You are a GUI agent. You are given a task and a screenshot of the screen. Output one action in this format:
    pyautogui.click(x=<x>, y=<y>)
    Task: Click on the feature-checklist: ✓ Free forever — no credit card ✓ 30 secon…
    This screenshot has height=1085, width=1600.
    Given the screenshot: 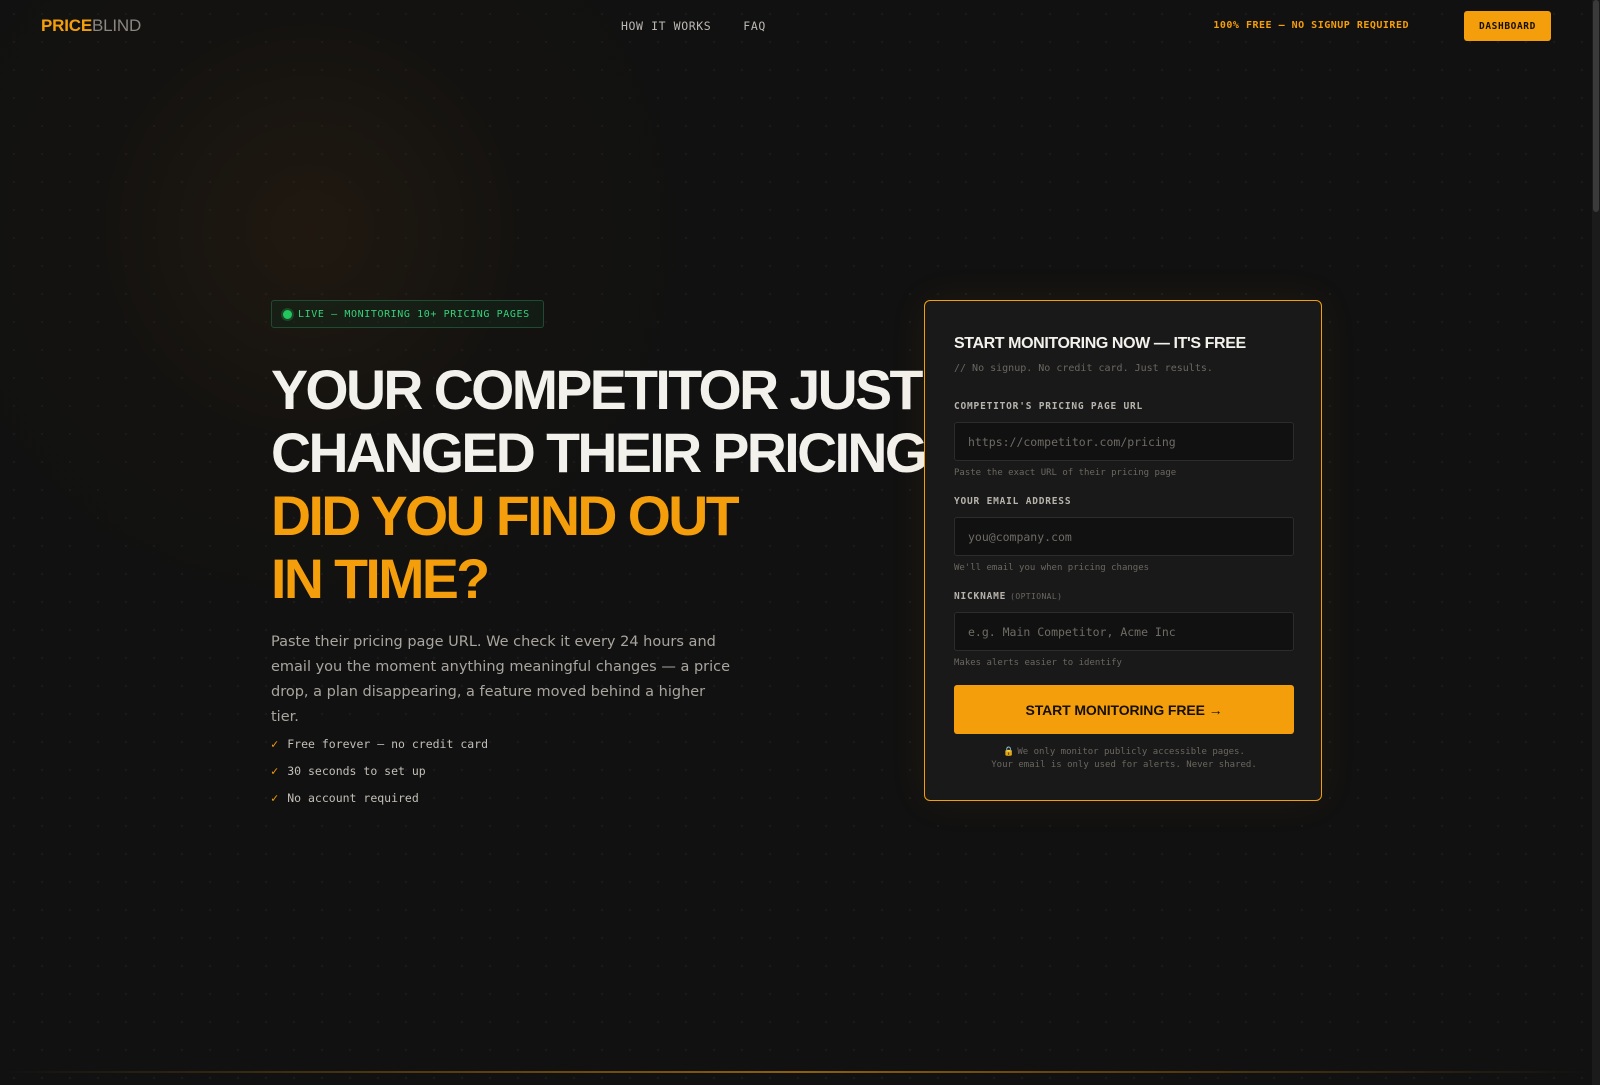 What is the action you would take?
    pyautogui.click(x=379, y=770)
    